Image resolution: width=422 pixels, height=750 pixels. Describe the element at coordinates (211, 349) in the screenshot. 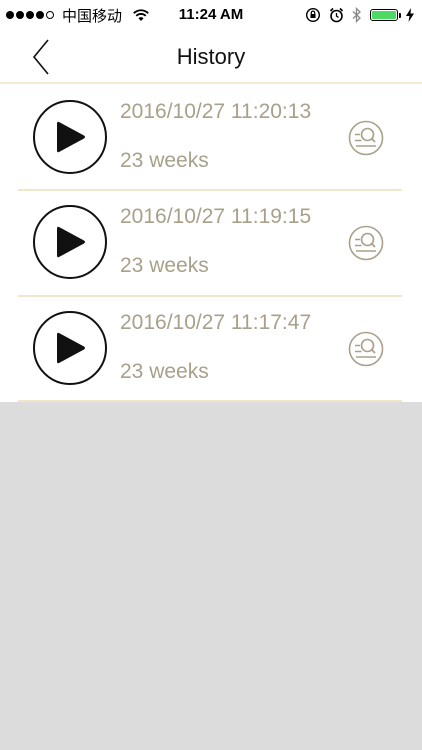

I see `history-record: 2016/10/27 11:17:47 23 weeks` at that location.